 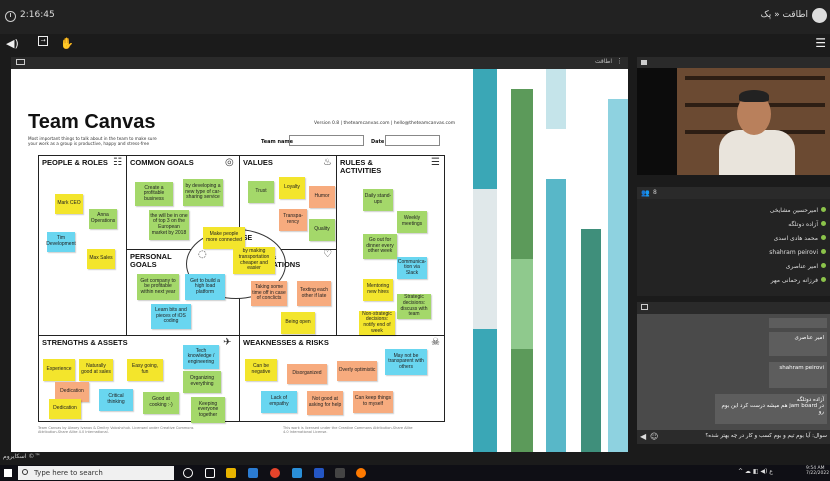 I want to click on file-explorer-icon, so click(x=231, y=473).